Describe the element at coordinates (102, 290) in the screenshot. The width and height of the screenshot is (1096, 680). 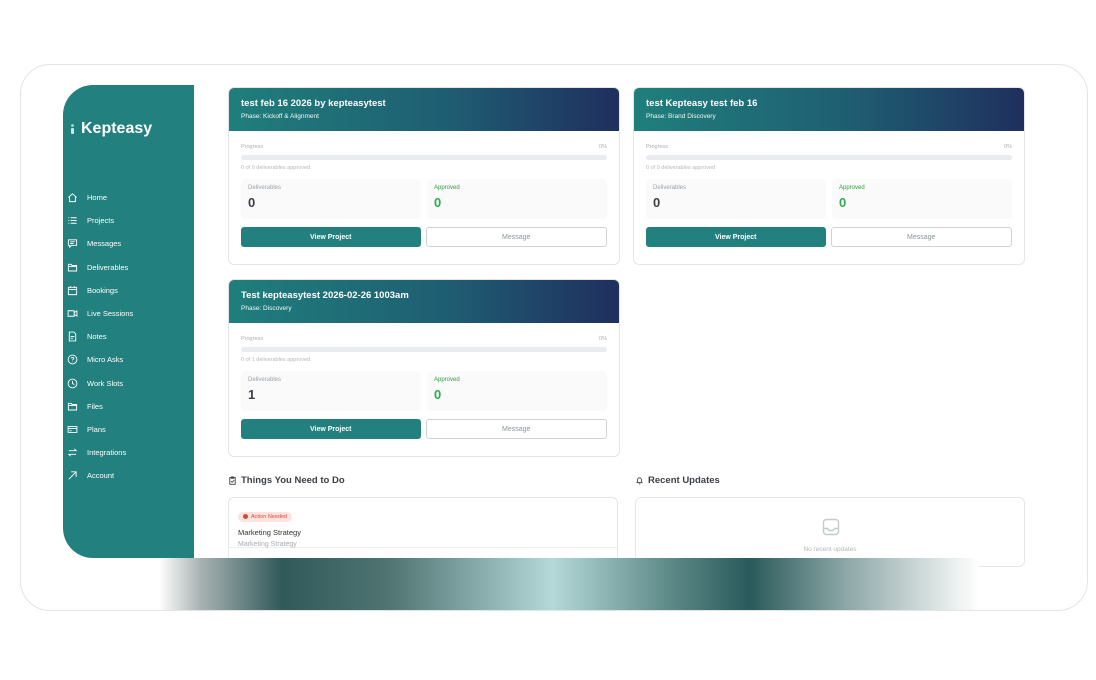
I see `sidebar-item-label: Bookings` at that location.